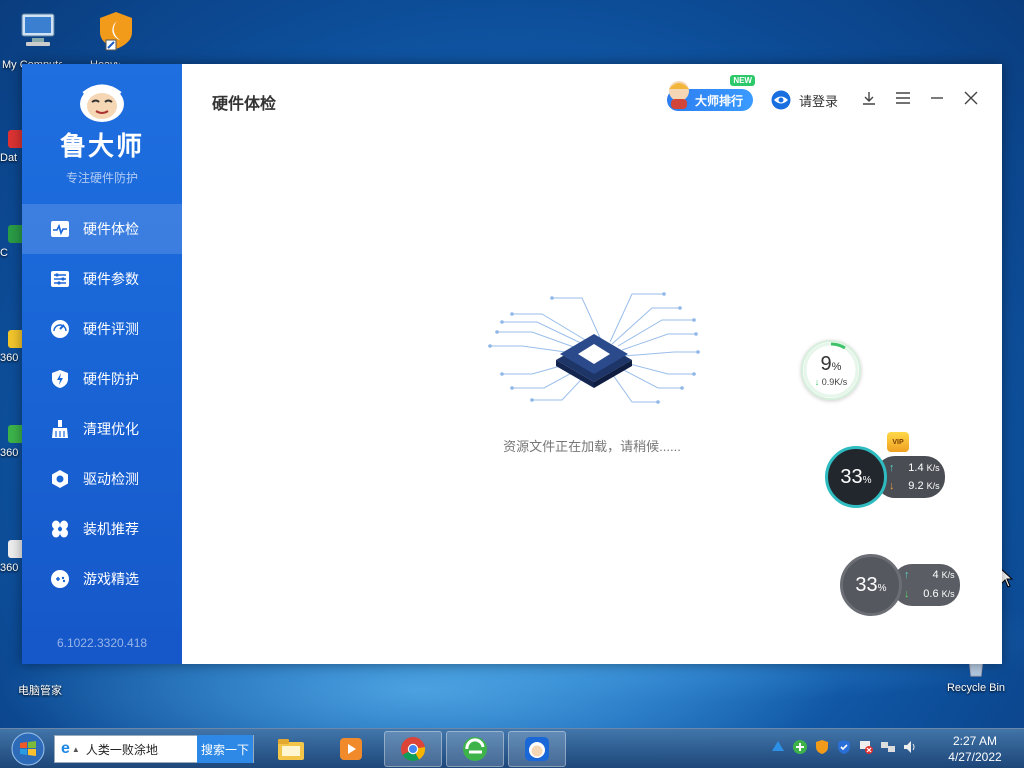 The image size is (1024, 768). I want to click on taskbar-chrome, so click(413, 749).